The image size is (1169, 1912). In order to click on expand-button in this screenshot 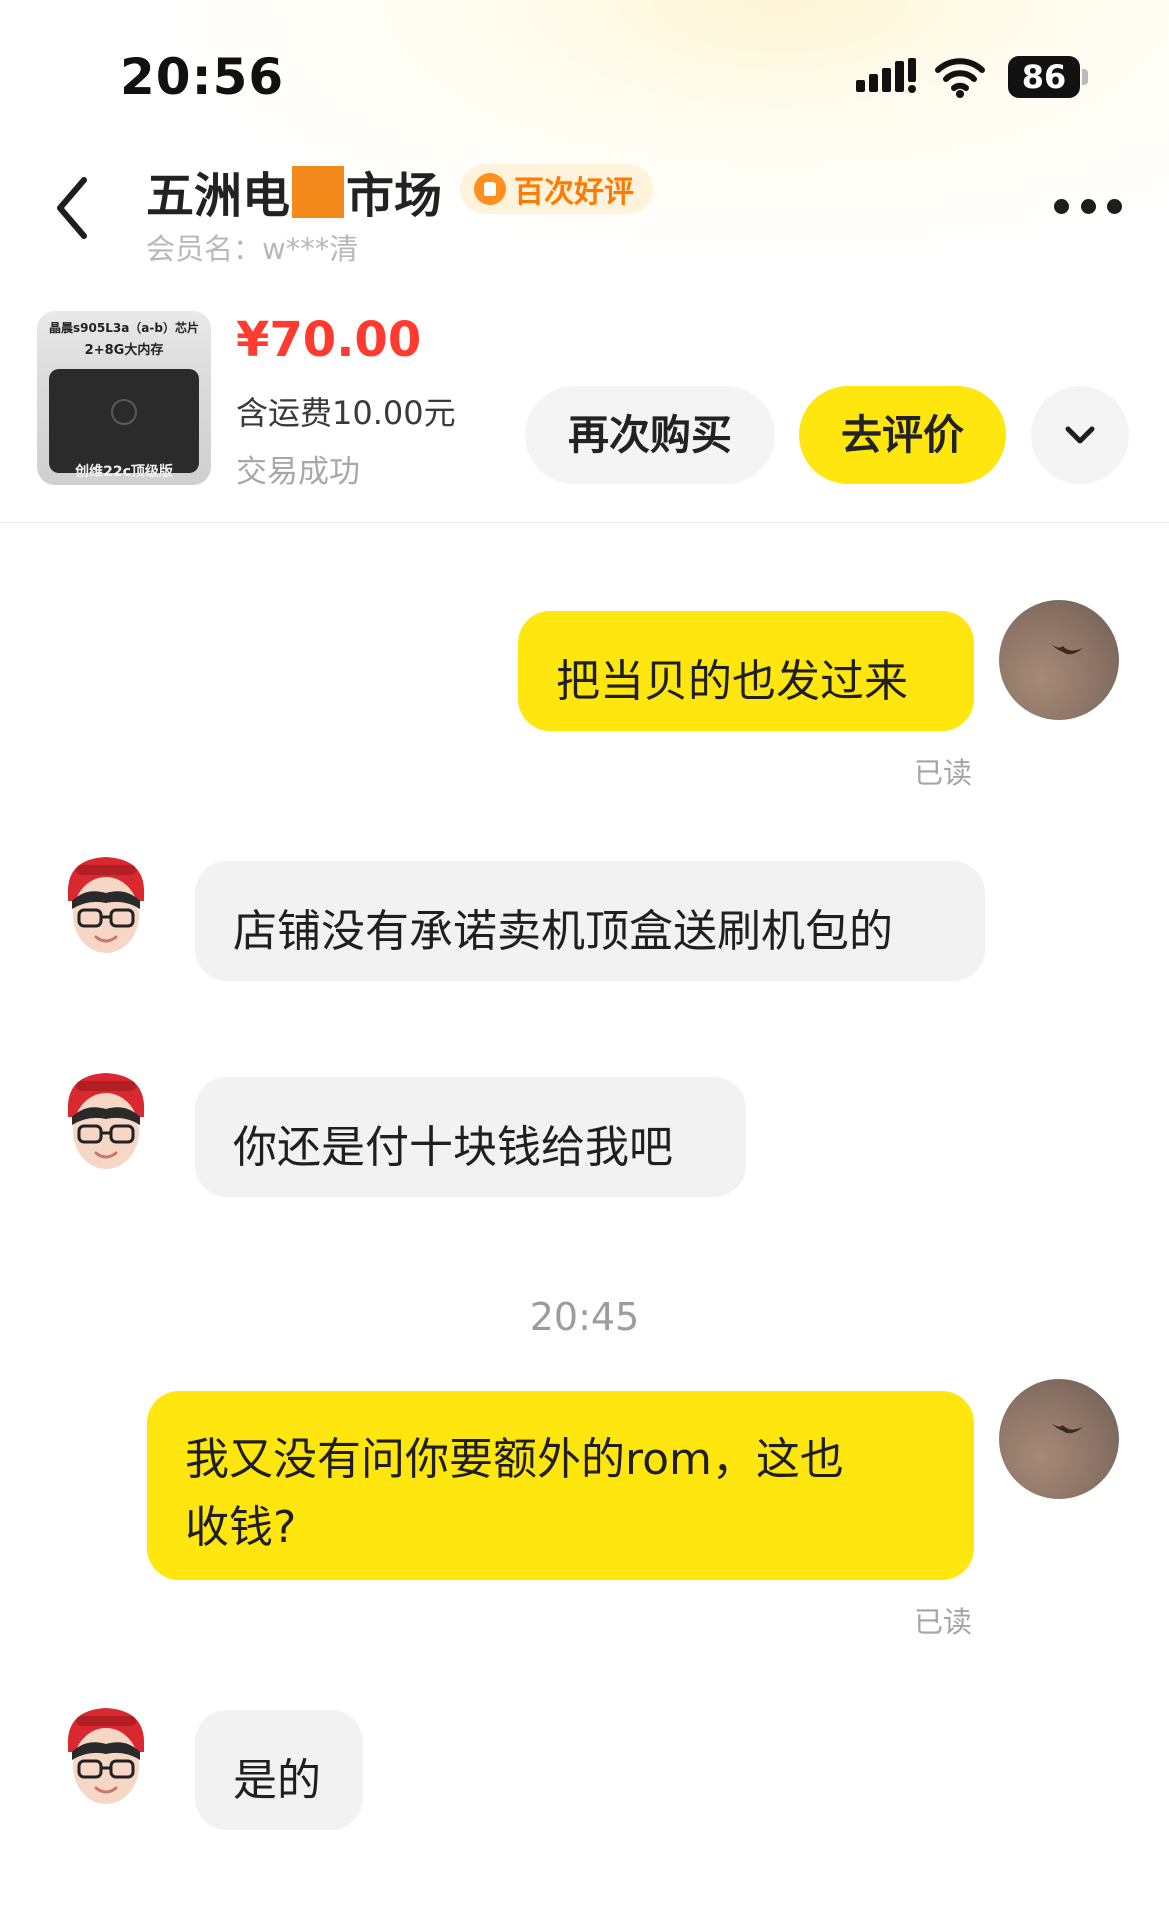, I will do `click(1080, 435)`.